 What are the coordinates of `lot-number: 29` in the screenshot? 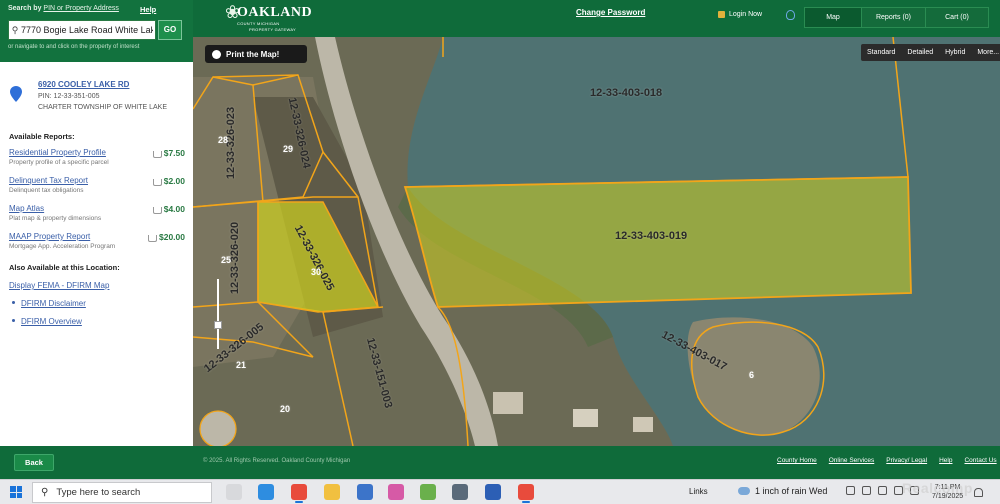 It's located at (288, 149).